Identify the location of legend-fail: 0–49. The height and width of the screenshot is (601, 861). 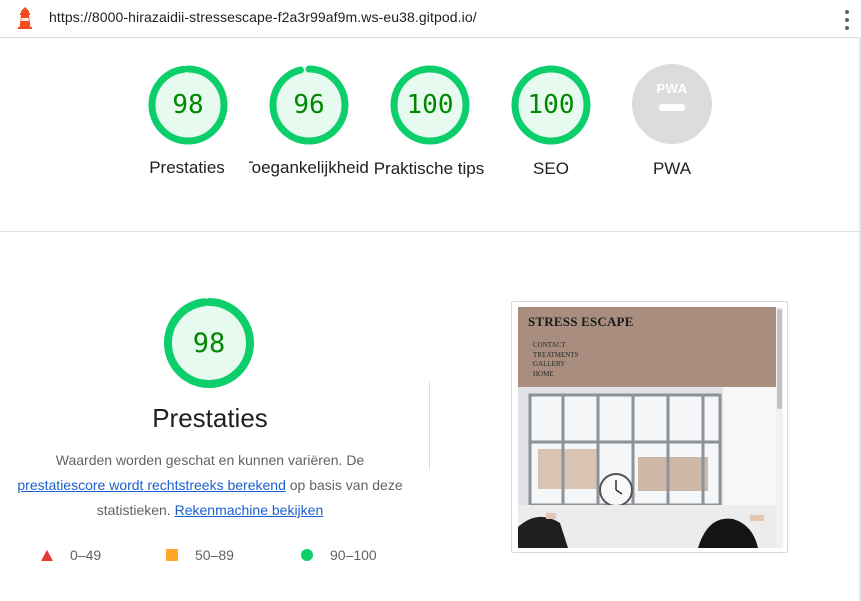
(71, 555).